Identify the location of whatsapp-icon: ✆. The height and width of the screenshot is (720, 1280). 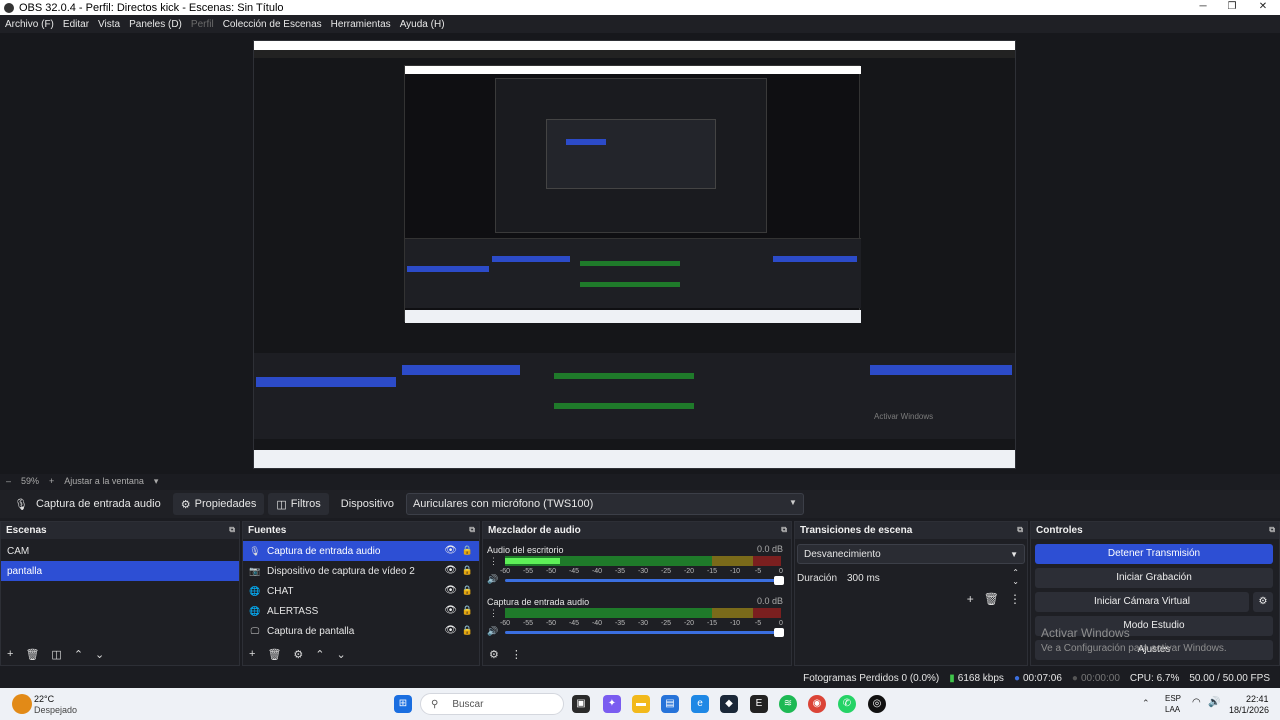
(847, 704).